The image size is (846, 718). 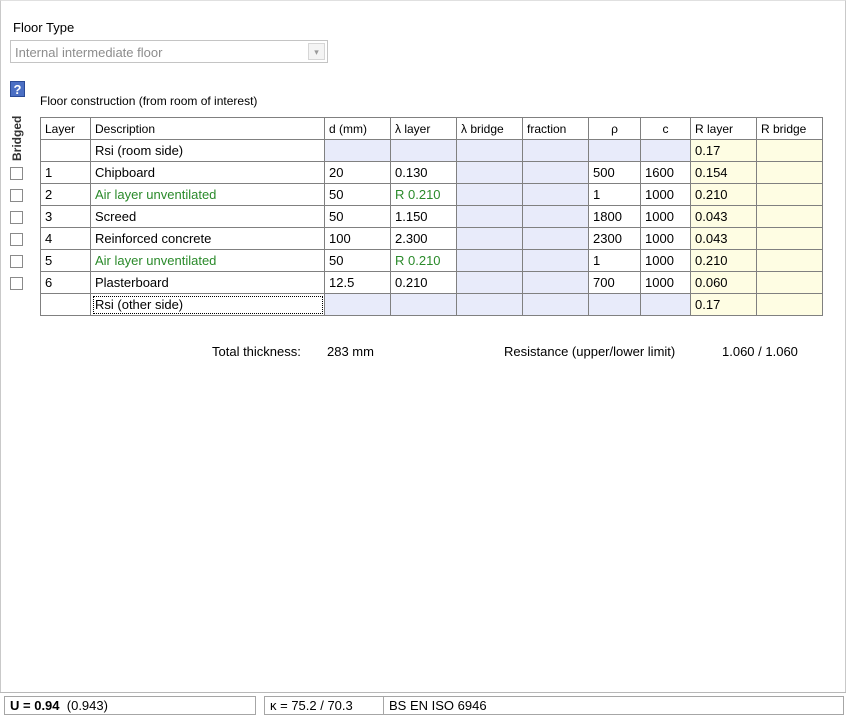 I want to click on col-header-r-bridge: R bridge, so click(x=789, y=128).